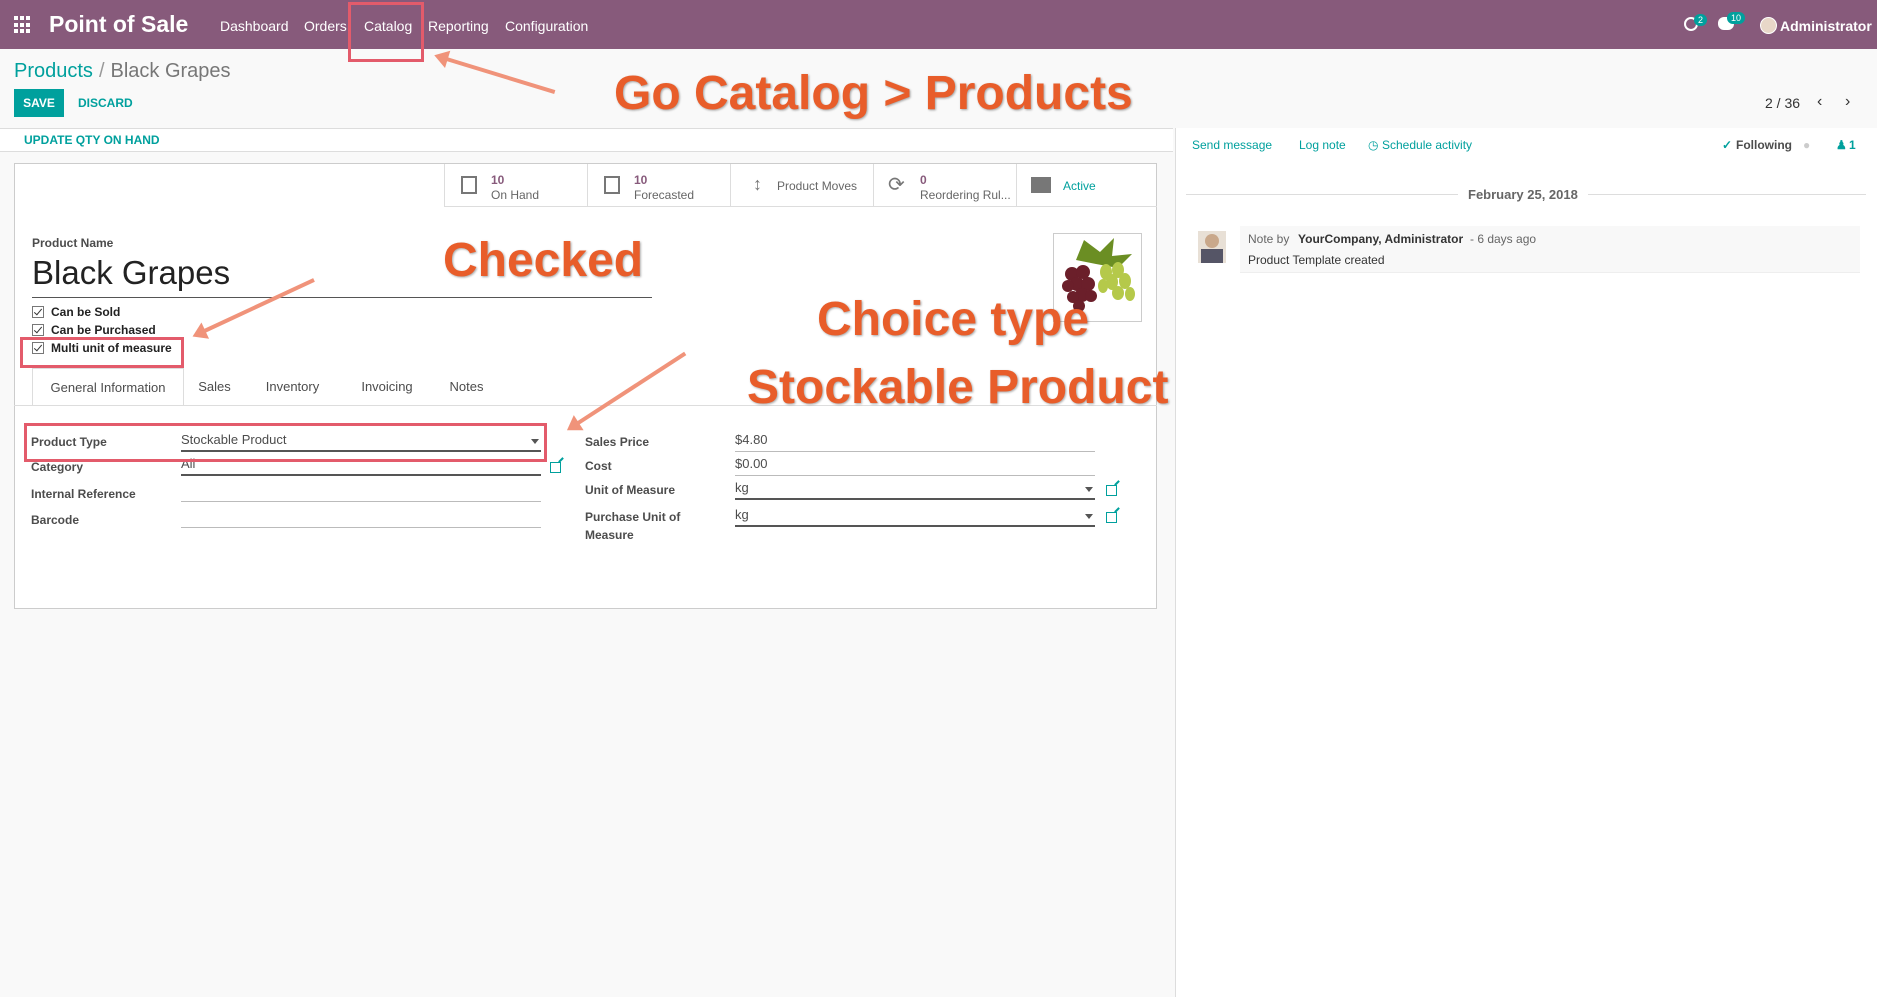 The height and width of the screenshot is (997, 1877). Describe the element at coordinates (119, 24) in the screenshot. I see `app-title: Point of Sale` at that location.